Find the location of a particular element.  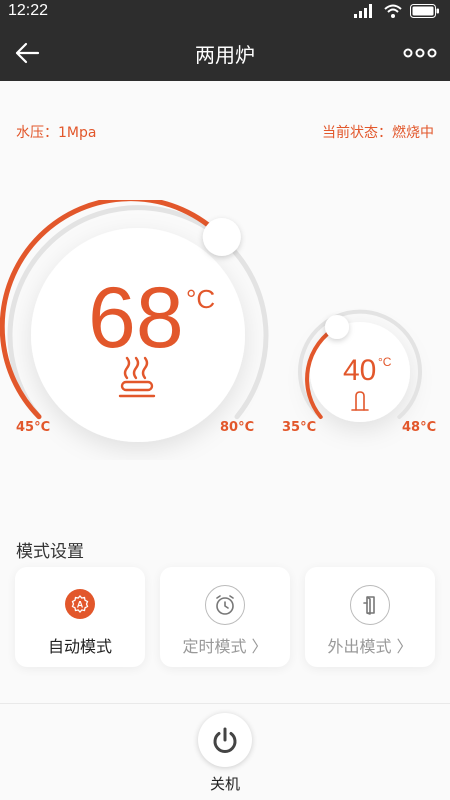

door-exit-icon is located at coordinates (369, 605).